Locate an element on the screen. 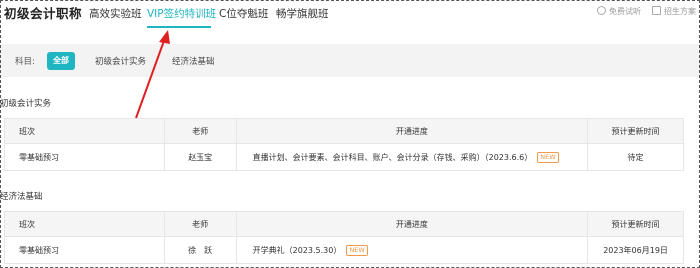 The width and height of the screenshot is (700, 268). filter-option-all: 全部 is located at coordinates (61, 61).